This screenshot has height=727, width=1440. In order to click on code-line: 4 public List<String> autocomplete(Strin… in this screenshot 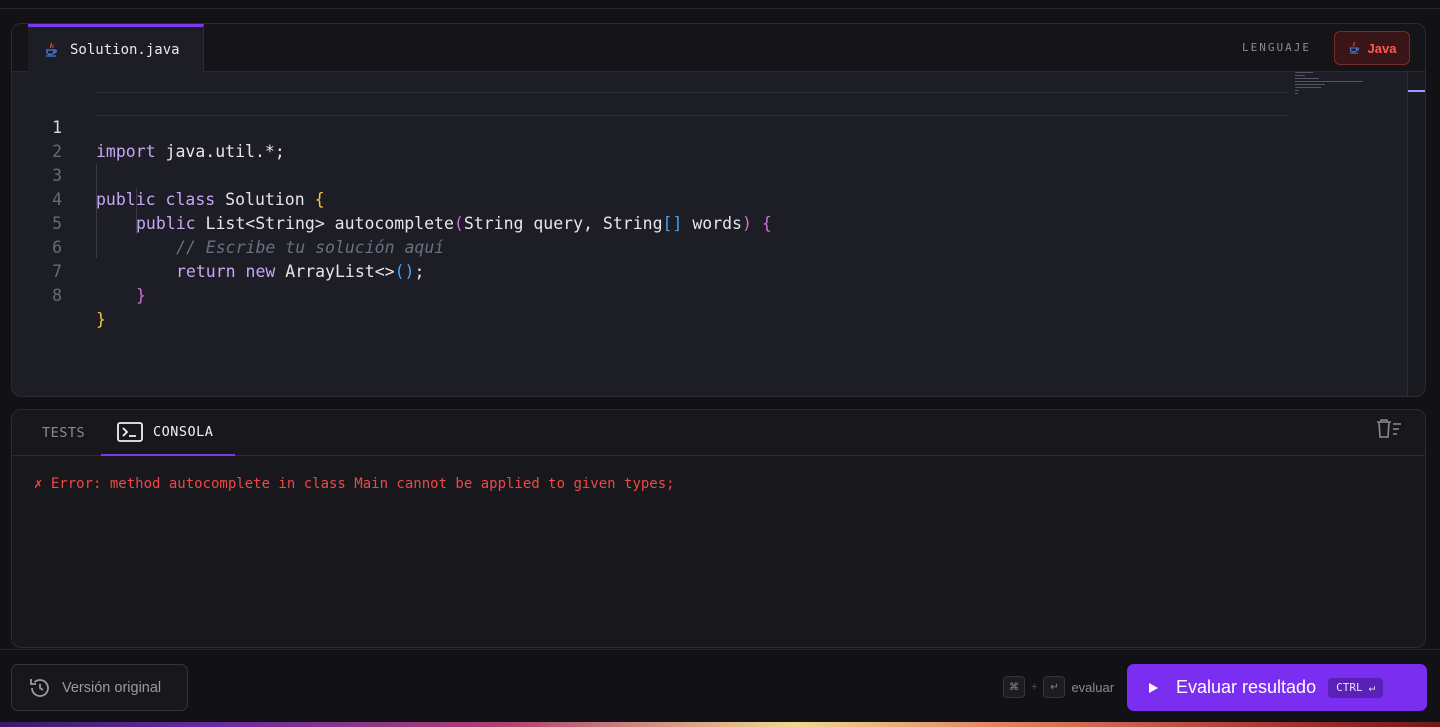, I will do `click(652, 198)`.